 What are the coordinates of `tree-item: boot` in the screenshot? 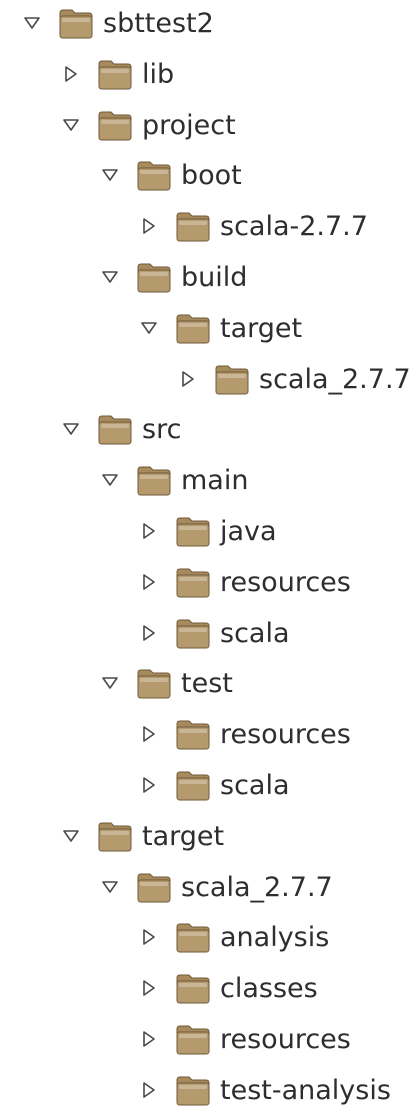 It's located at (209, 177).